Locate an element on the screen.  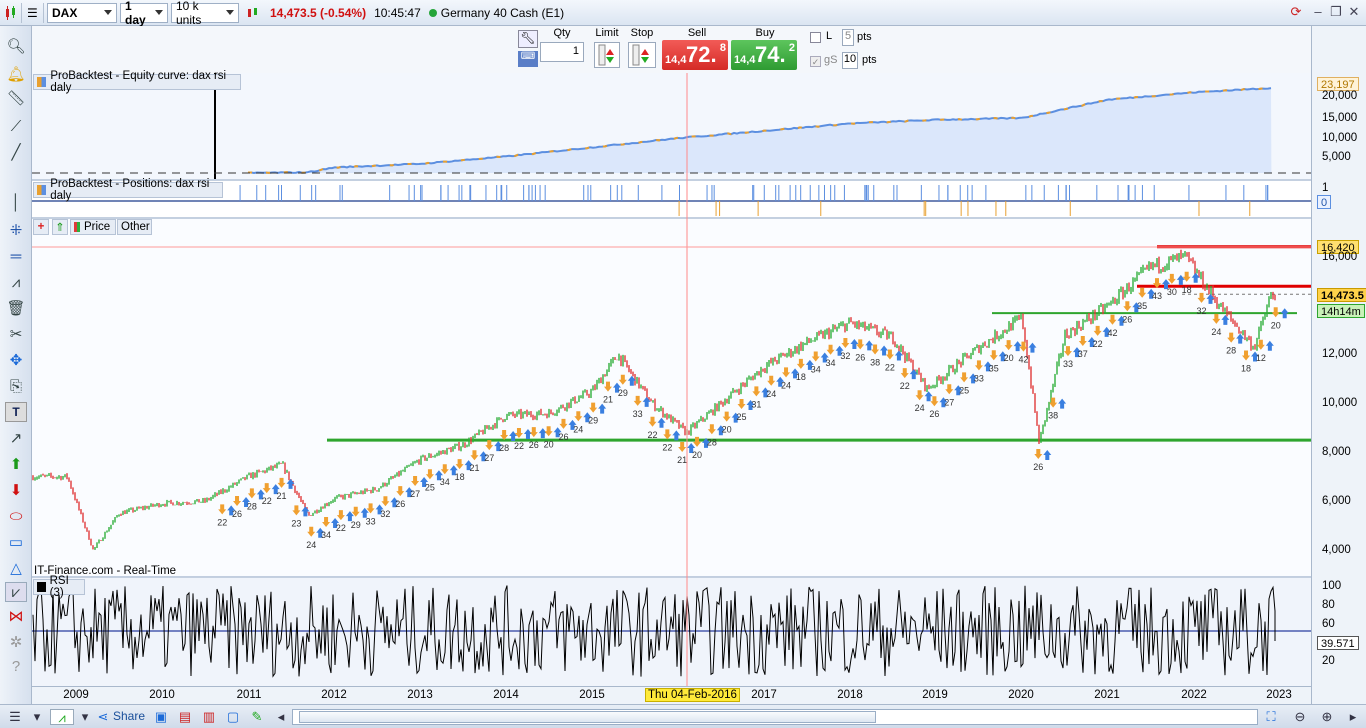
trade-label: 31 is located at coordinates (756, 404).